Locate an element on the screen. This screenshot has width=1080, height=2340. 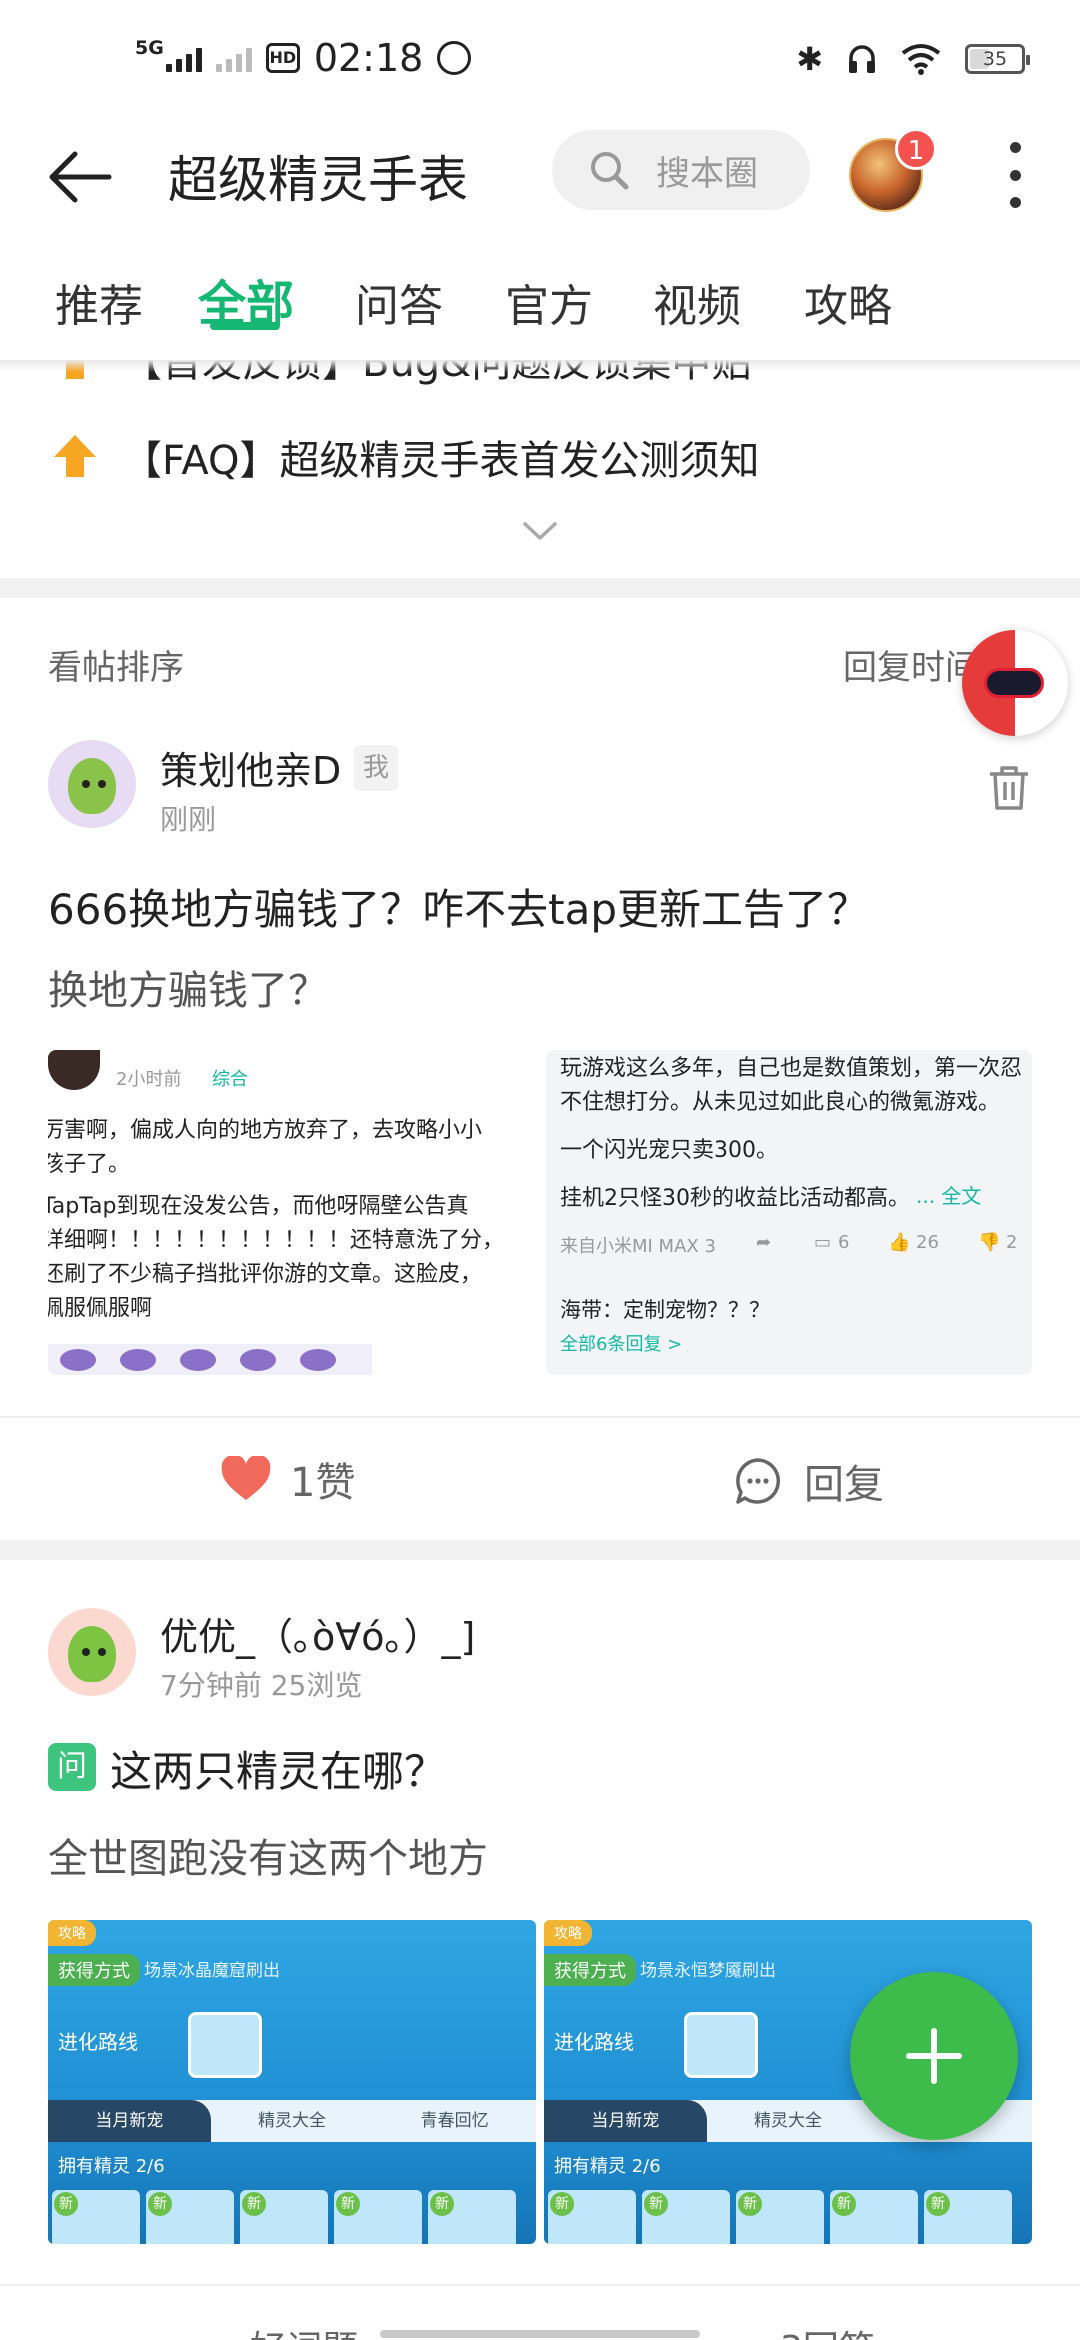
headphones-icon is located at coordinates (862, 59).